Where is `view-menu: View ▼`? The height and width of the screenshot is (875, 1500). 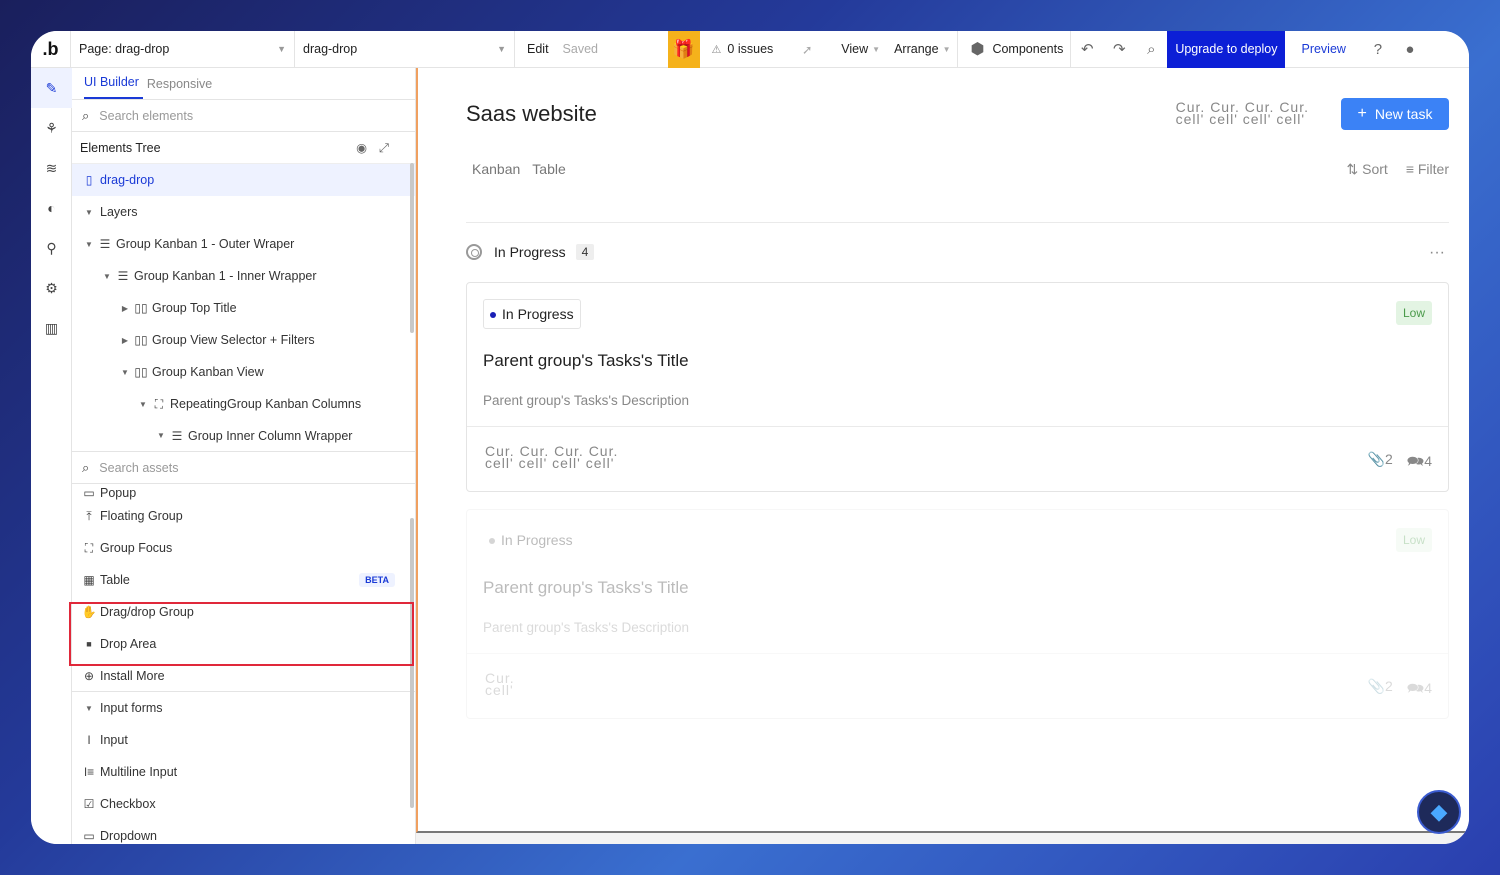 view-menu: View ▼ is located at coordinates (860, 49).